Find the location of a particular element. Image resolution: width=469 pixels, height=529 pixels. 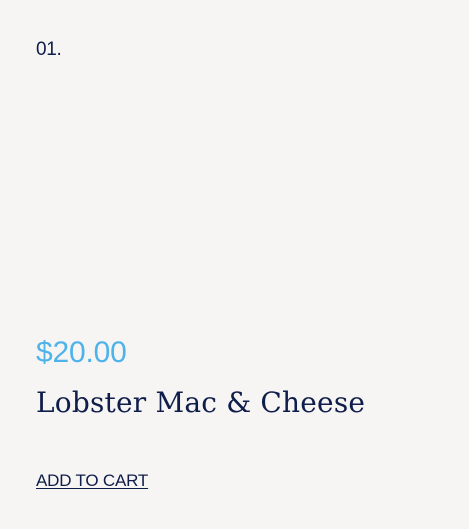

add-to-cart-link: ADD TO CART is located at coordinates (92, 481).